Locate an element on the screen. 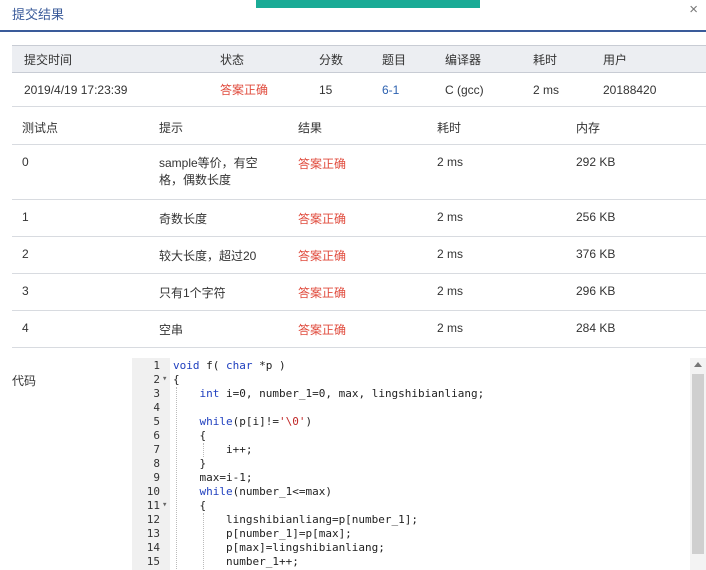 Image resolution: width=706 pixels, height=570 pixels. case-id: 1 is located at coordinates (25, 217).